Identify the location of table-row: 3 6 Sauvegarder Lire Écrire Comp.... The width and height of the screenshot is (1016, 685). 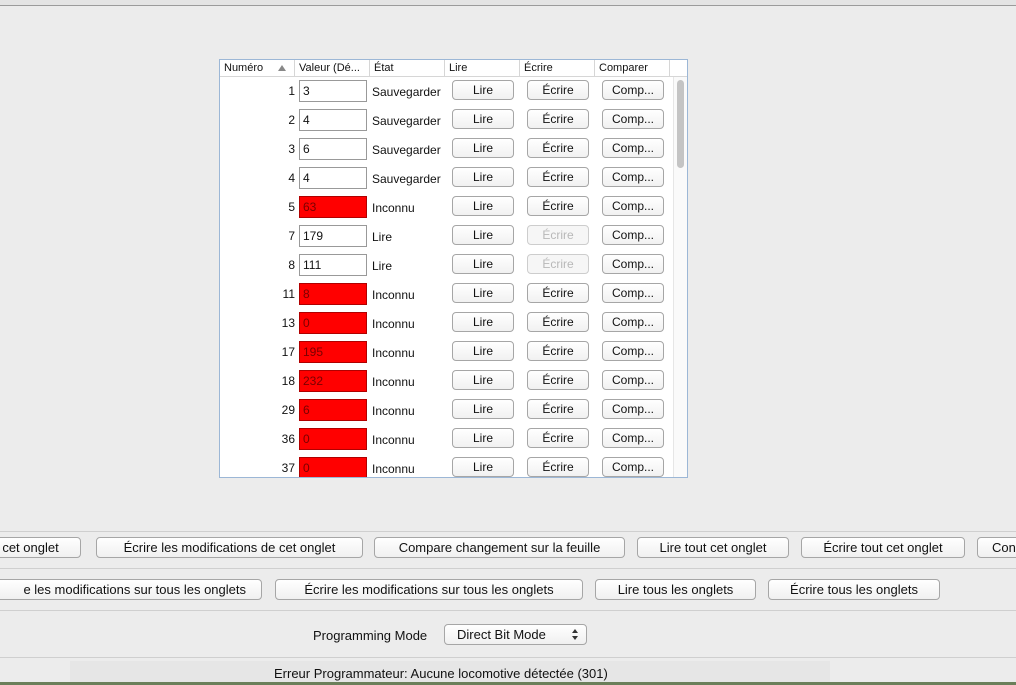
(447, 149).